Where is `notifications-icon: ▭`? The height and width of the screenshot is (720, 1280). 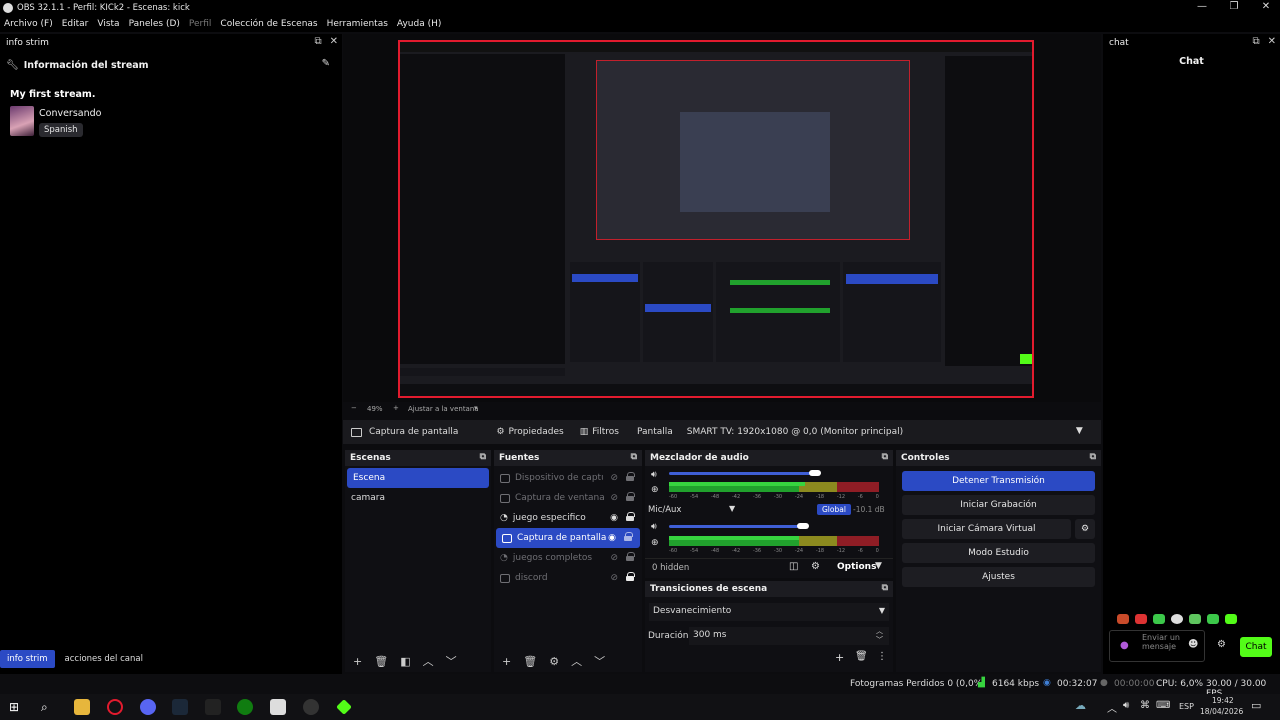
notifications-icon: ▭ is located at coordinates (1256, 705).